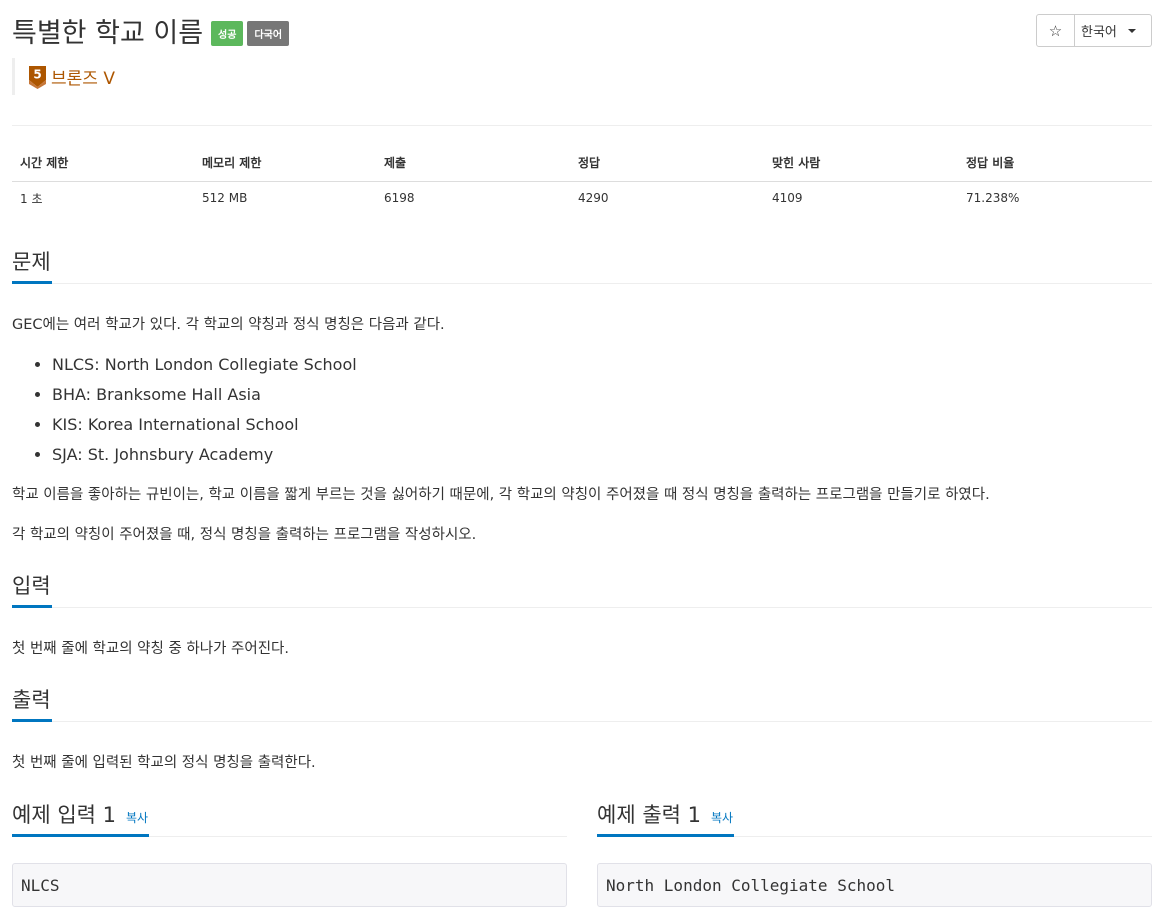 The width and height of the screenshot is (1168, 921). I want to click on header-solved-users: 맞힌 사람, so click(861, 163).